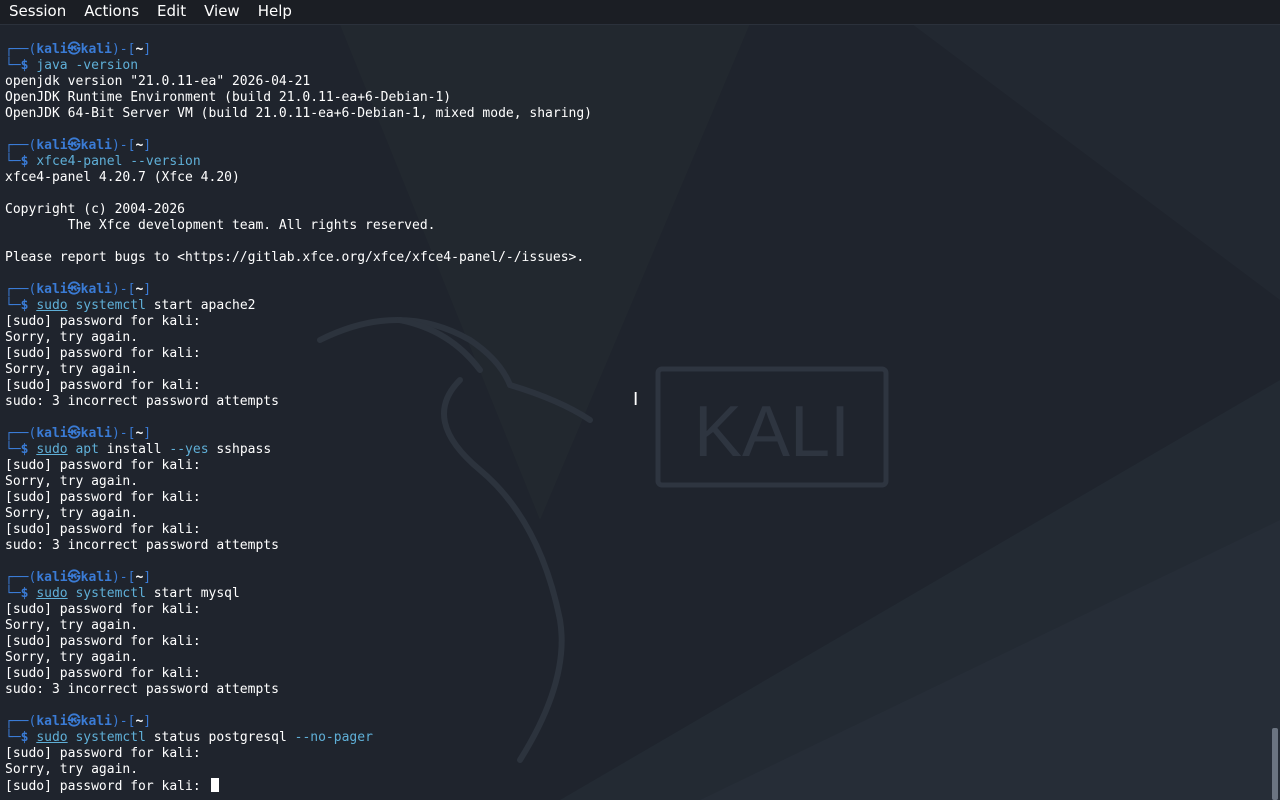 The image size is (1280, 800). Describe the element at coordinates (134, 449) in the screenshot. I see `command-token: install` at that location.